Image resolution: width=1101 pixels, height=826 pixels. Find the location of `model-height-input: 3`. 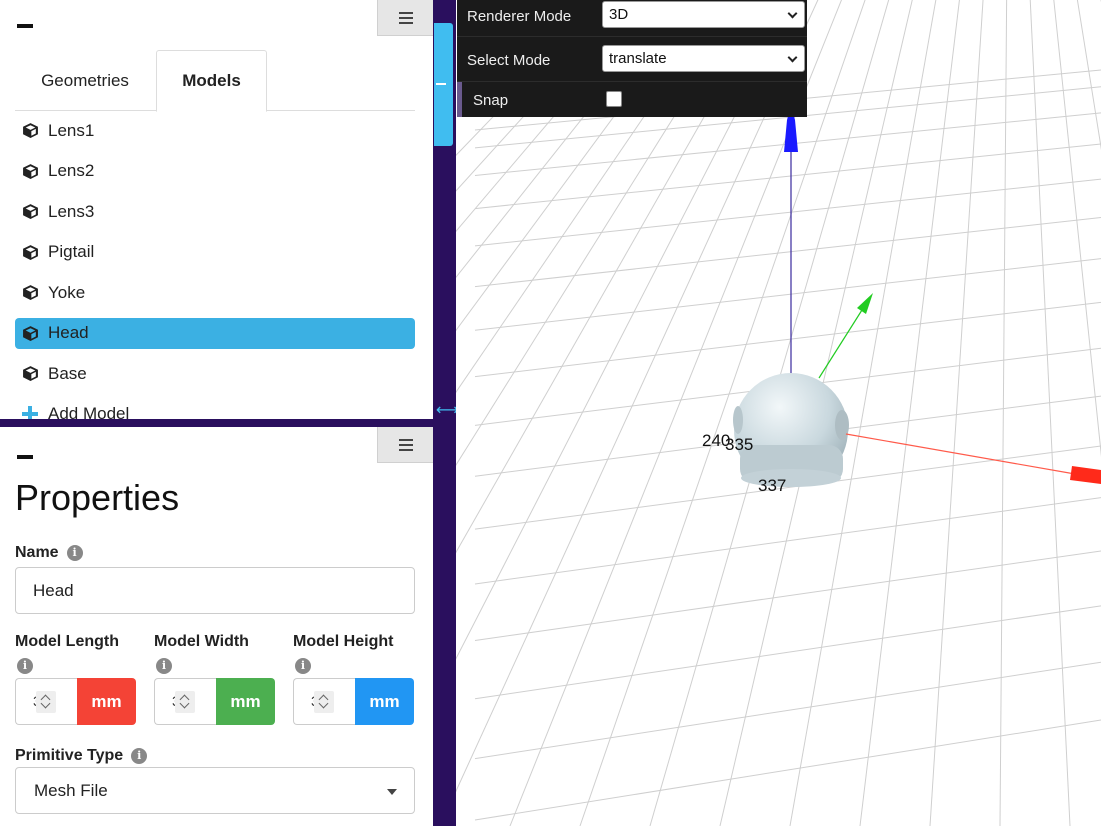

model-height-input: 3 is located at coordinates (324, 701).